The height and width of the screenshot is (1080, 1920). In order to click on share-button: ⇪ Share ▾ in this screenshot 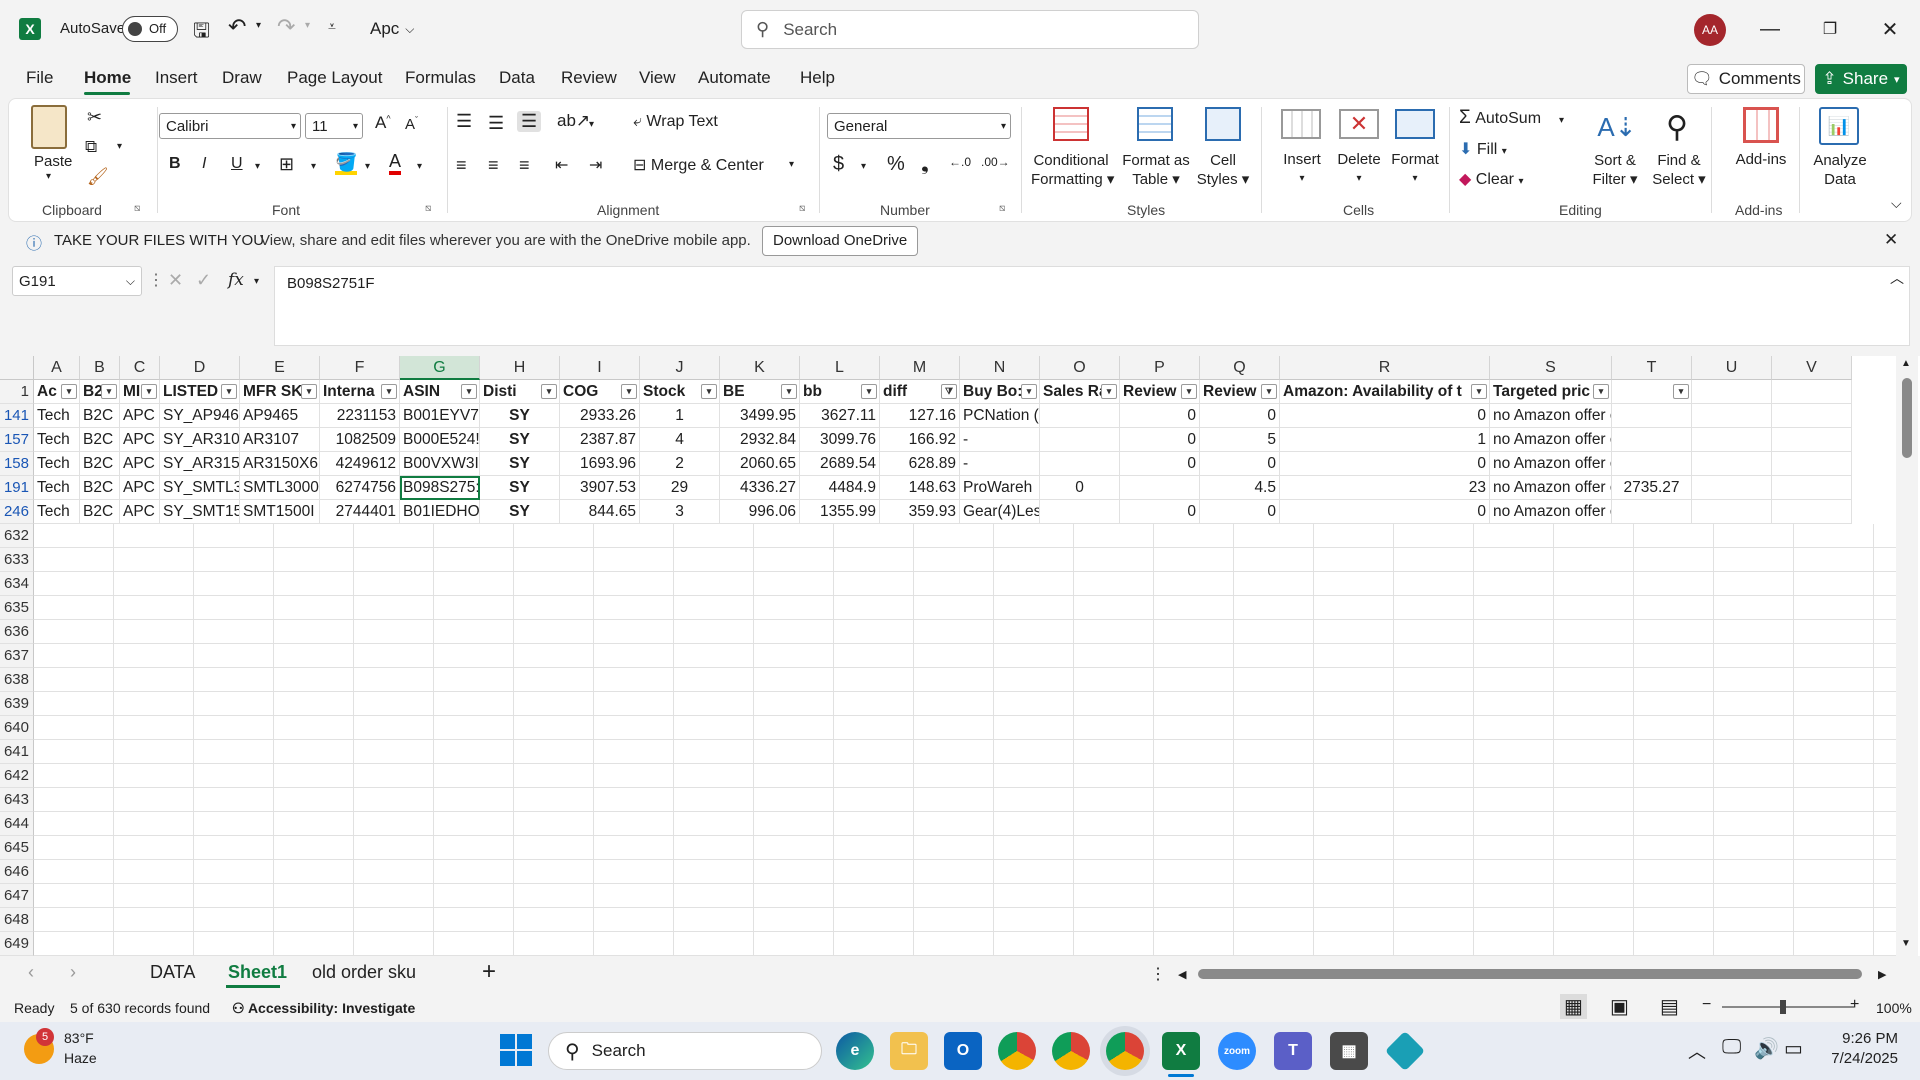, I will do `click(1861, 79)`.